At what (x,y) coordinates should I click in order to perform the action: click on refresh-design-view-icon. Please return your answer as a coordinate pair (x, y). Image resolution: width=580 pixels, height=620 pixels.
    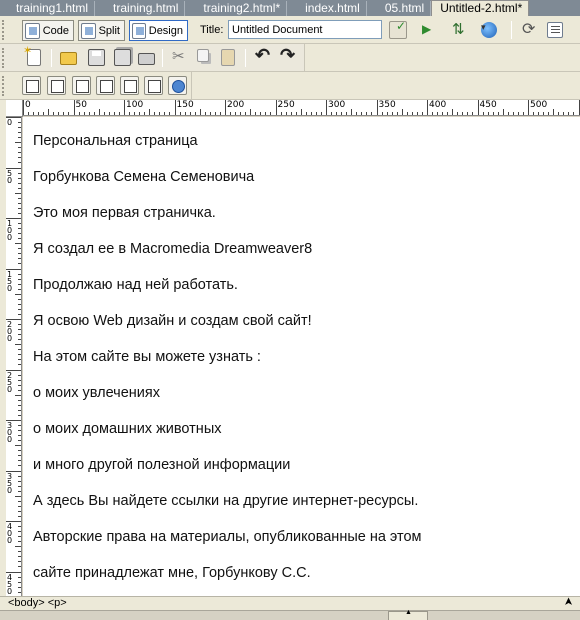
    Looking at the image, I should click on (529, 29).